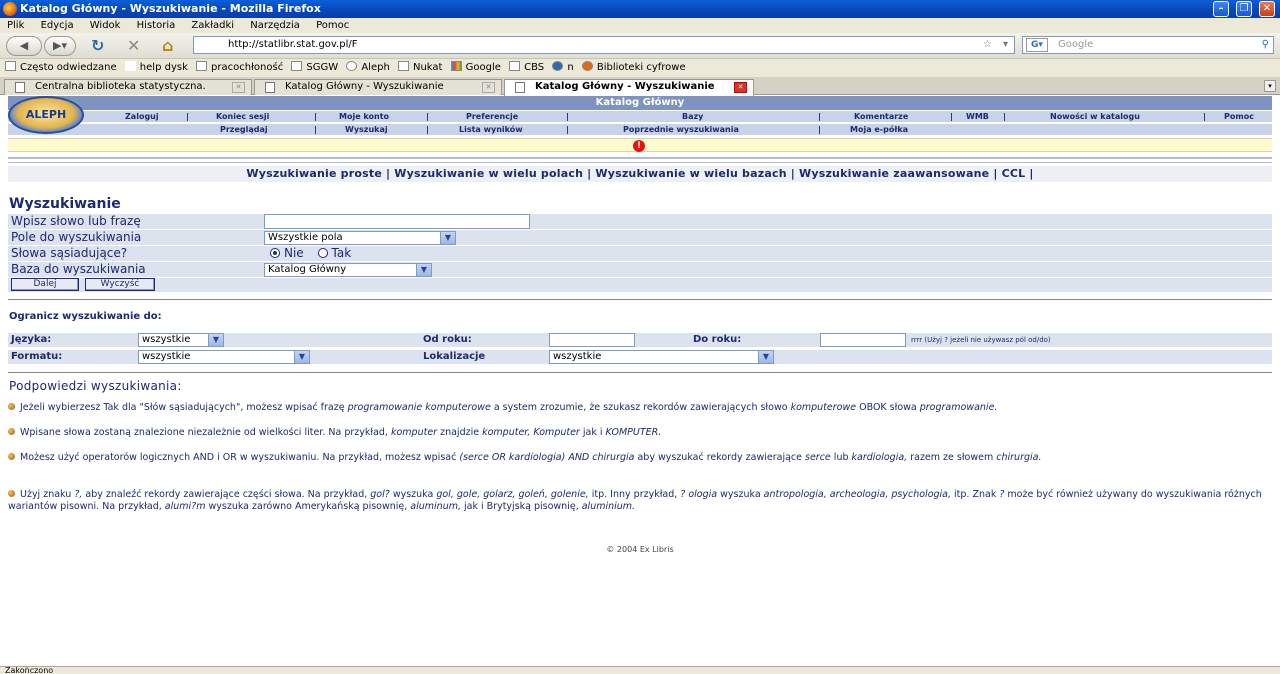  Describe the element at coordinates (1005, 45) in the screenshot. I see `url-dropdown-icon: ▾` at that location.